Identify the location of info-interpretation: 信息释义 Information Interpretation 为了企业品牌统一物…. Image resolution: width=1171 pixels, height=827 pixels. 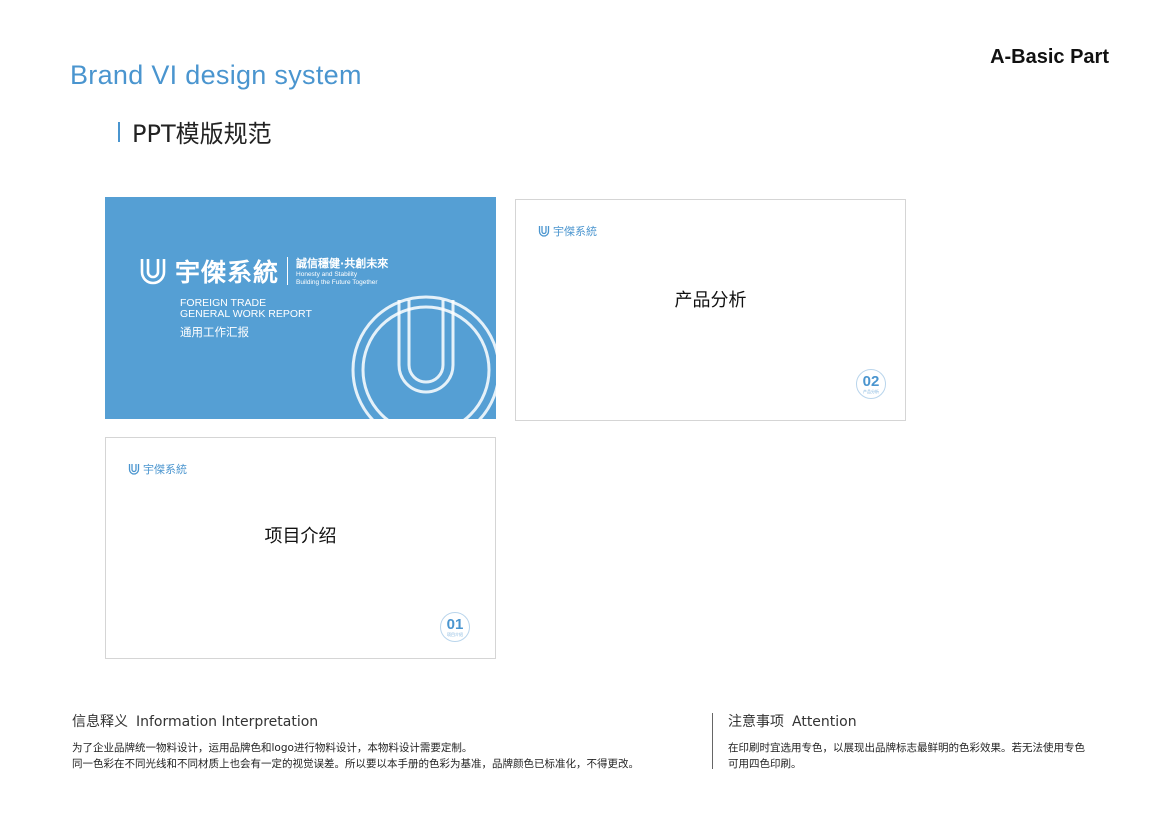
(382, 741).